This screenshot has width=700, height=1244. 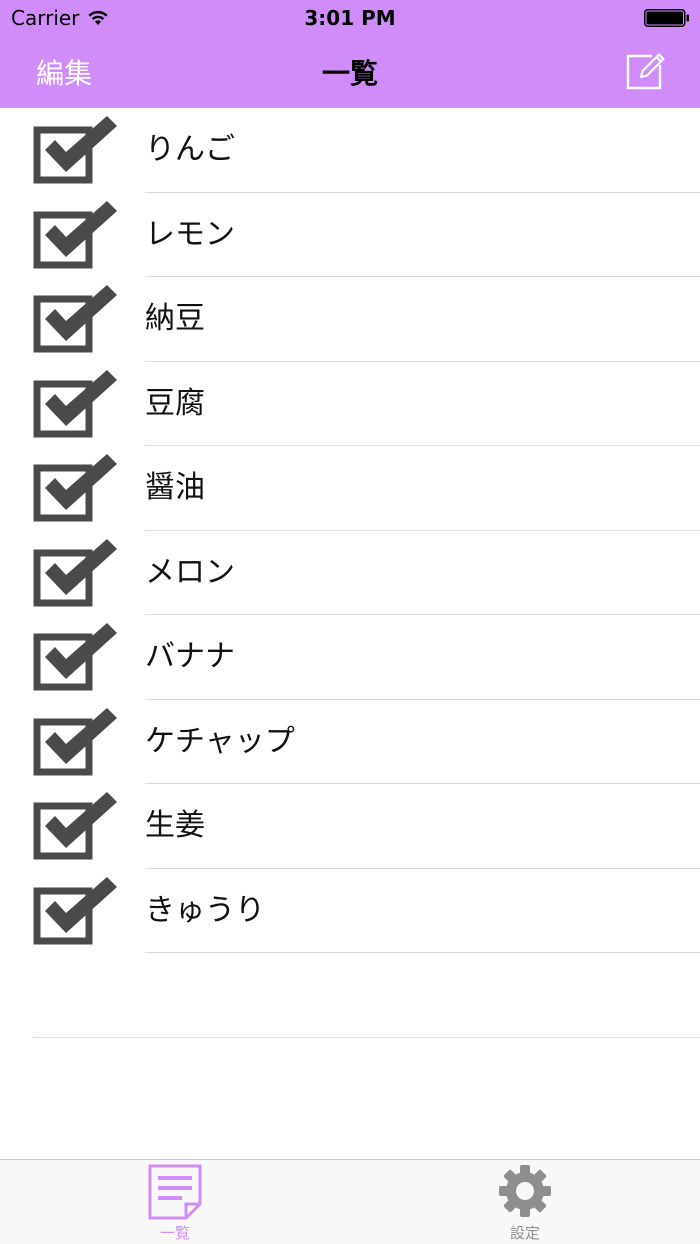 I want to click on list-item: 生姜, so click(x=350, y=826).